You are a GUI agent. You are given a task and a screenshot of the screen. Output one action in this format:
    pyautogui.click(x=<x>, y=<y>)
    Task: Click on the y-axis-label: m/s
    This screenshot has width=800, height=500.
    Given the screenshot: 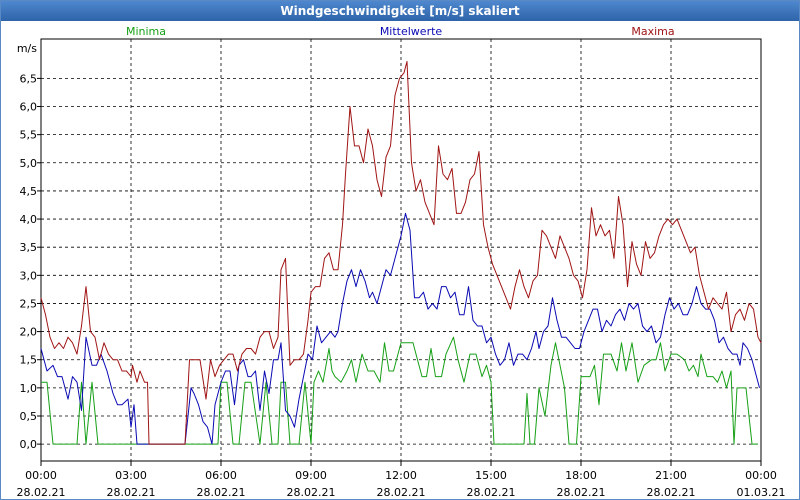 What is the action you would take?
    pyautogui.click(x=27, y=48)
    